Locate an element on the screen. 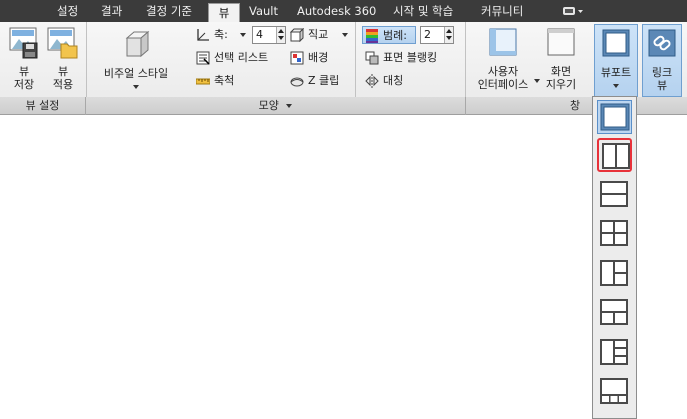  viewport-layout-three-top-large is located at coordinates (614, 313).